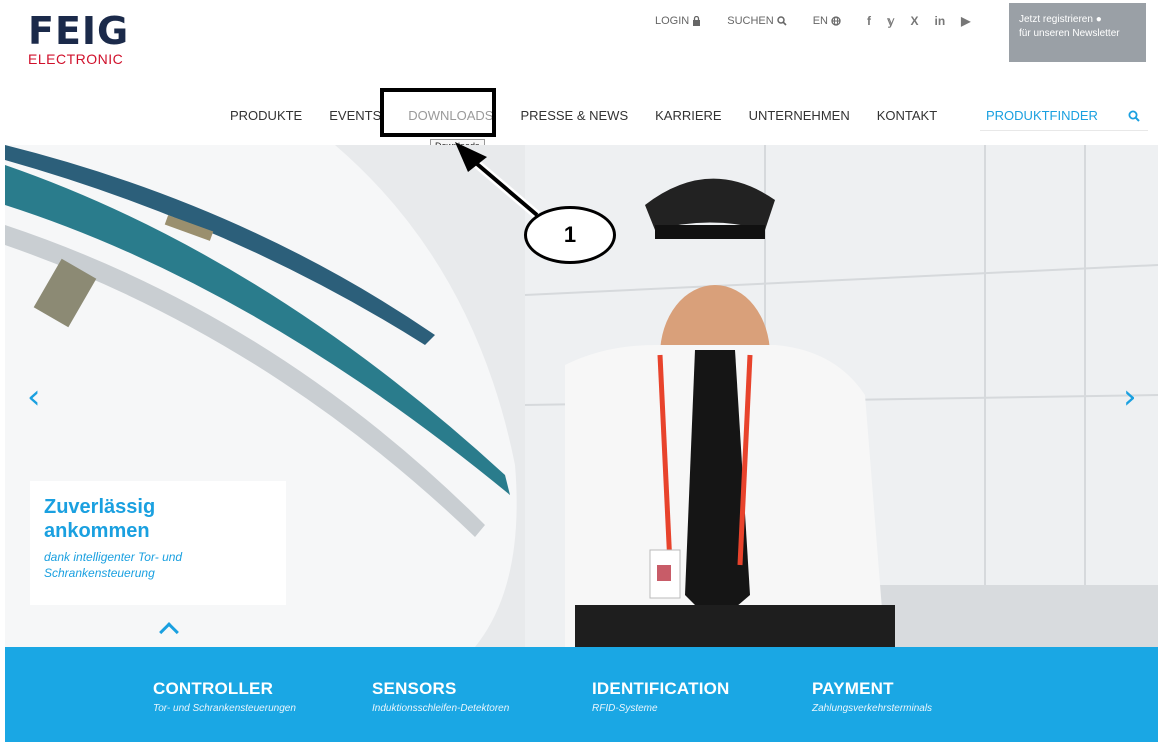 This screenshot has height=742, width=1158. I want to click on twitter-icon: 𝕪, so click(891, 21).